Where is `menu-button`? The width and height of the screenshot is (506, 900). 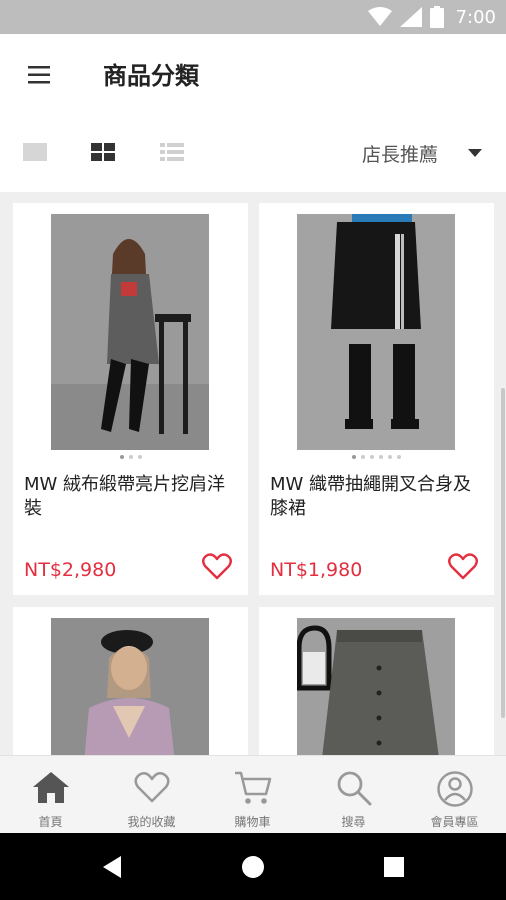 menu-button is located at coordinates (39, 75).